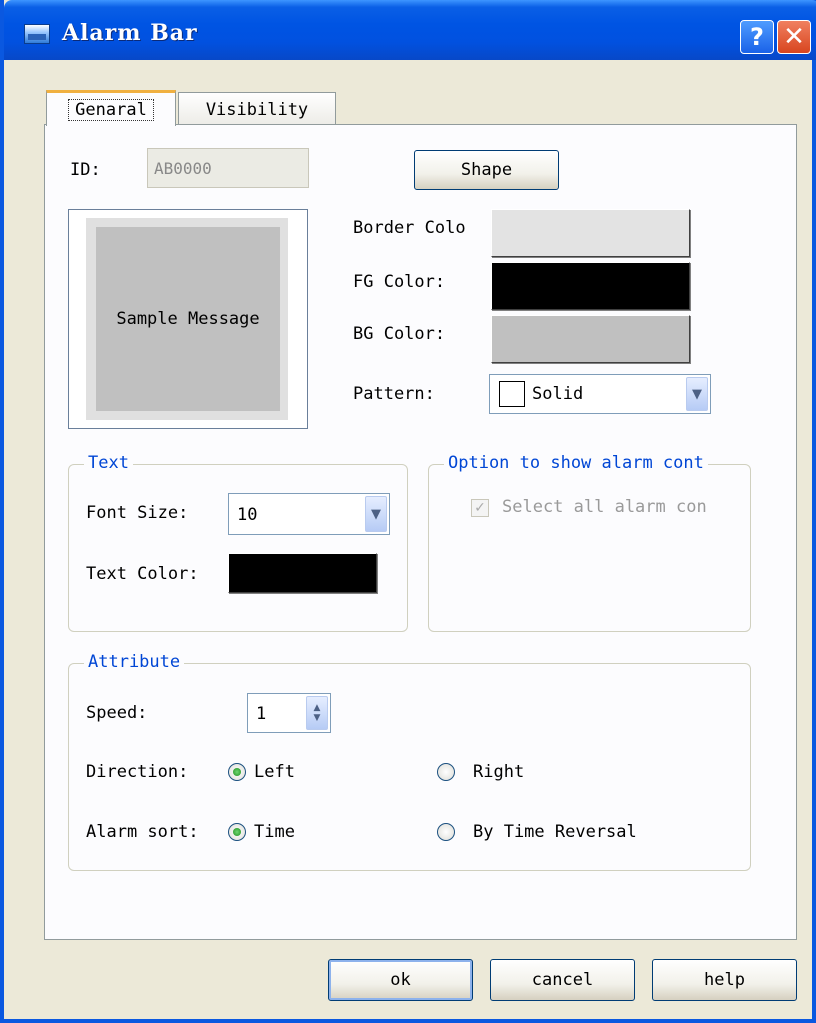 Image resolution: width=816 pixels, height=1023 pixels. I want to click on id-field: AB0000, so click(228, 168).